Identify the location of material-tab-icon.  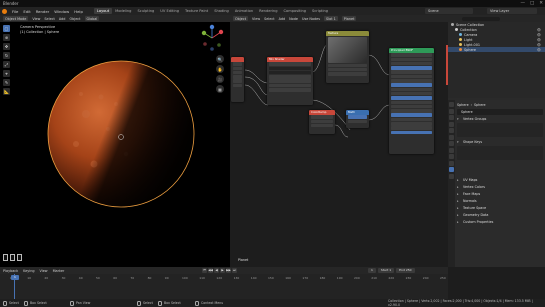
(451, 176).